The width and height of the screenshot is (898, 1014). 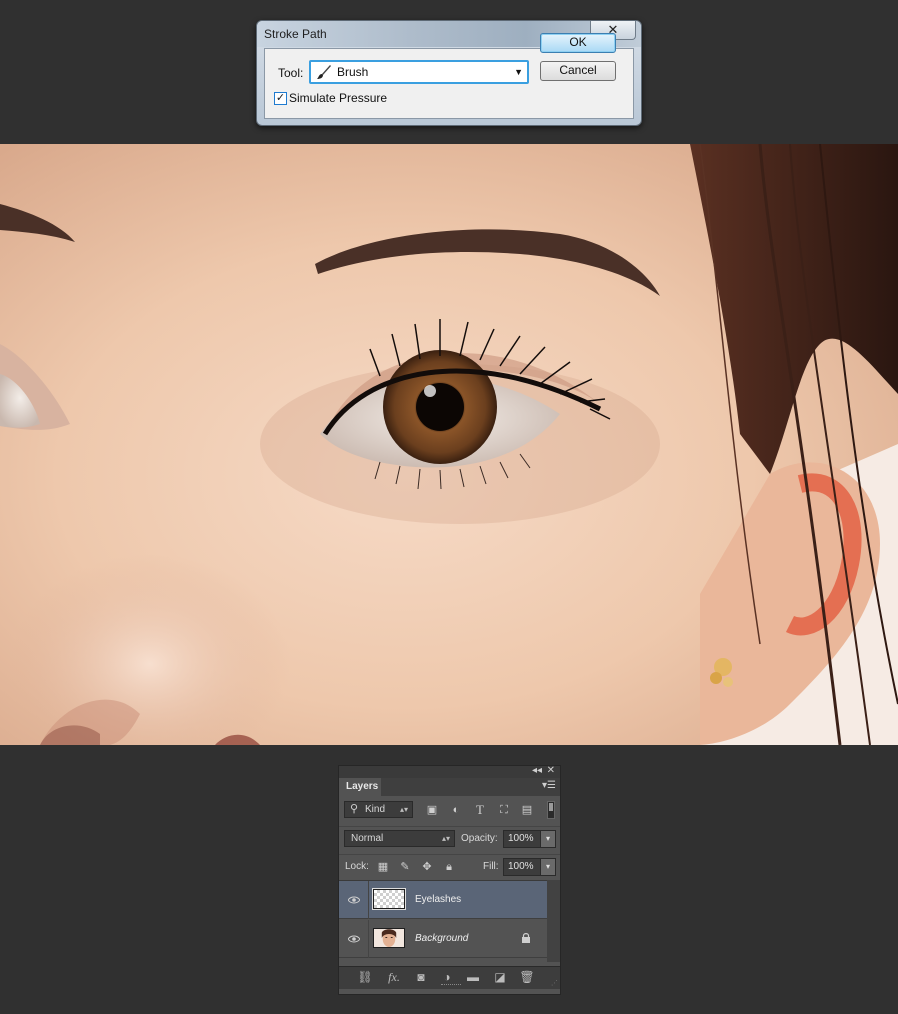 I want to click on filter-row: ⚲ Kind ▴▾ ▣ ◐ T ⛶ ▤, so click(x=449, y=810).